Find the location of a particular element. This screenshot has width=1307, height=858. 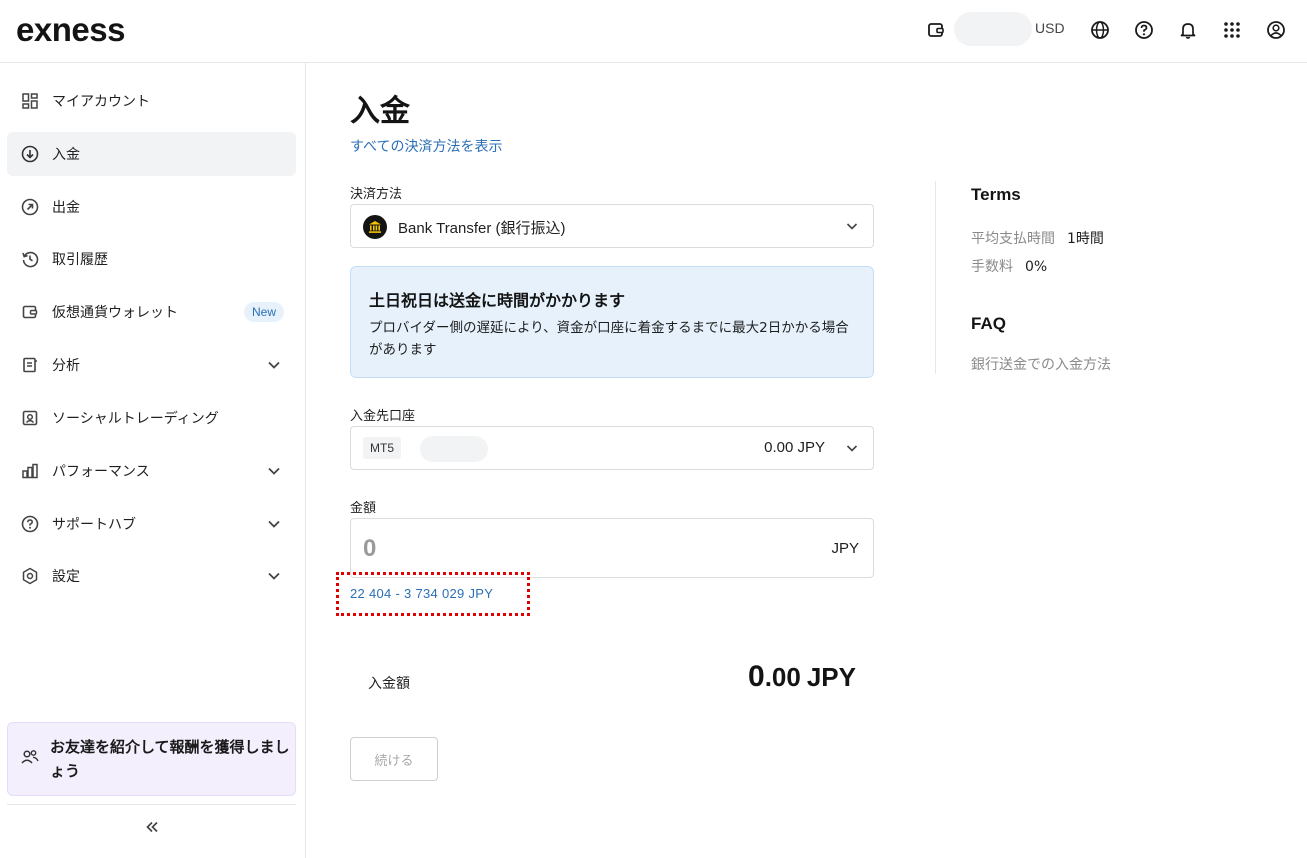

deposit-icon is located at coordinates (30, 154).